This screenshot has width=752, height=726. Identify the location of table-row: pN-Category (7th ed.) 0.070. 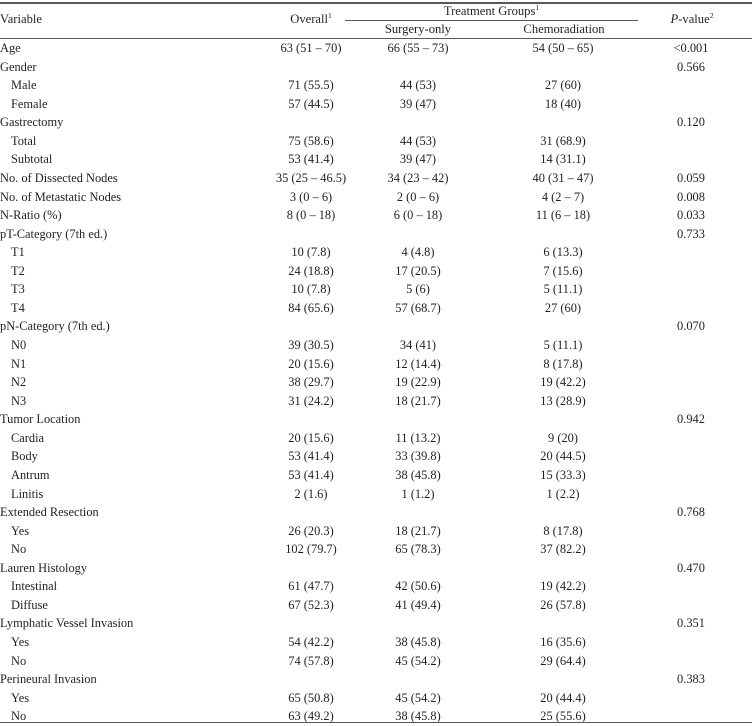
(376, 326).